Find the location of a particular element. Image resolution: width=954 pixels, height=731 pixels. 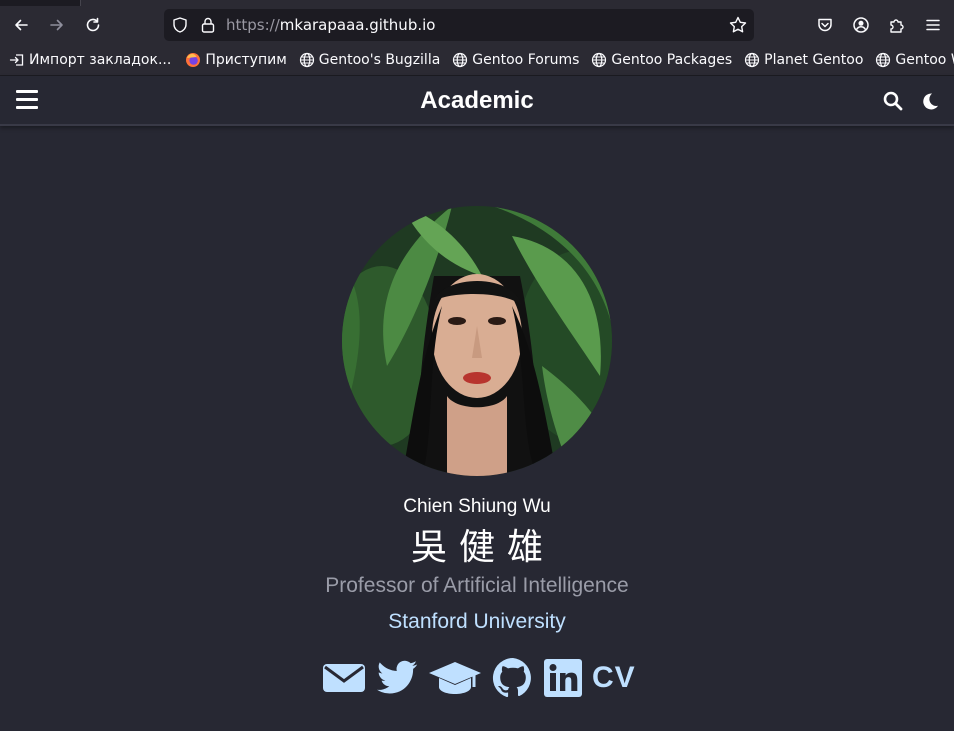

twitter-icon is located at coordinates (397, 677).